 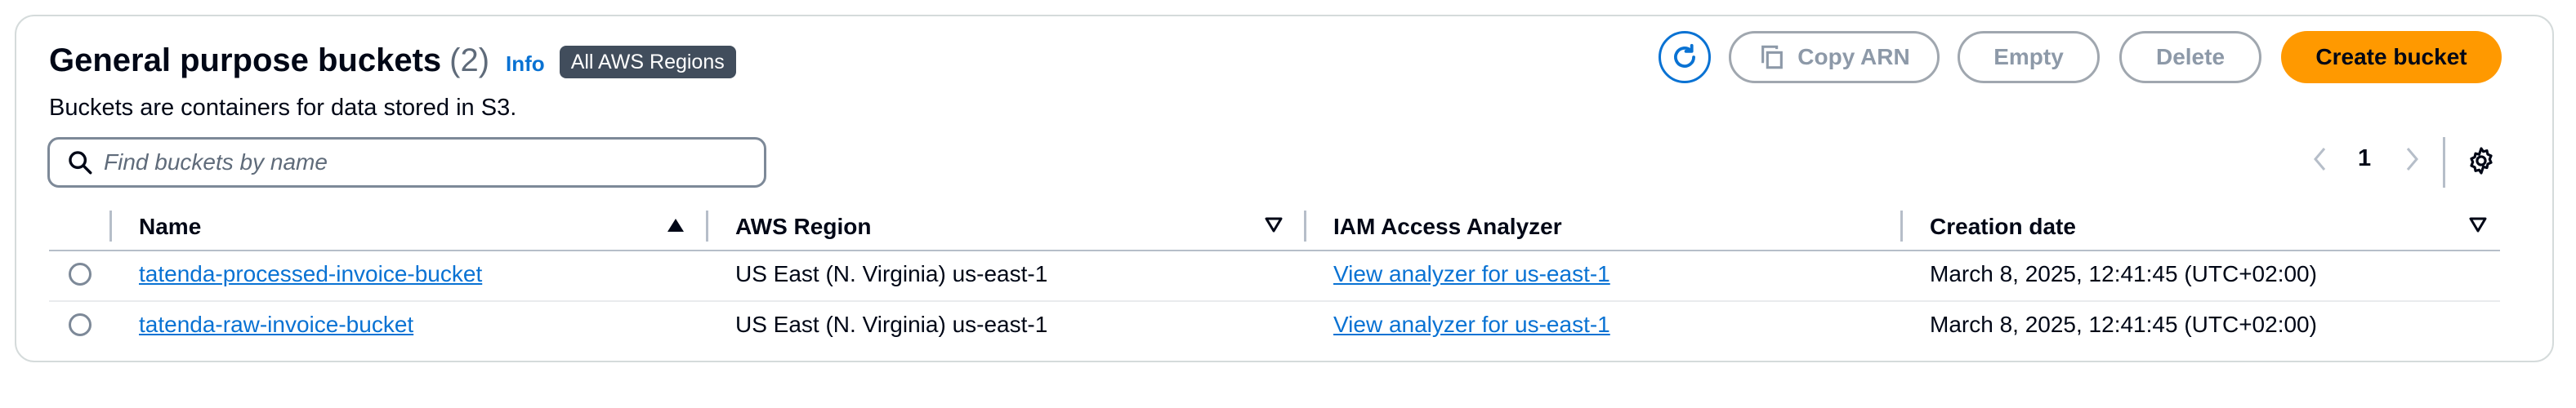 I want to click on delete-button: Delete, so click(x=2190, y=57).